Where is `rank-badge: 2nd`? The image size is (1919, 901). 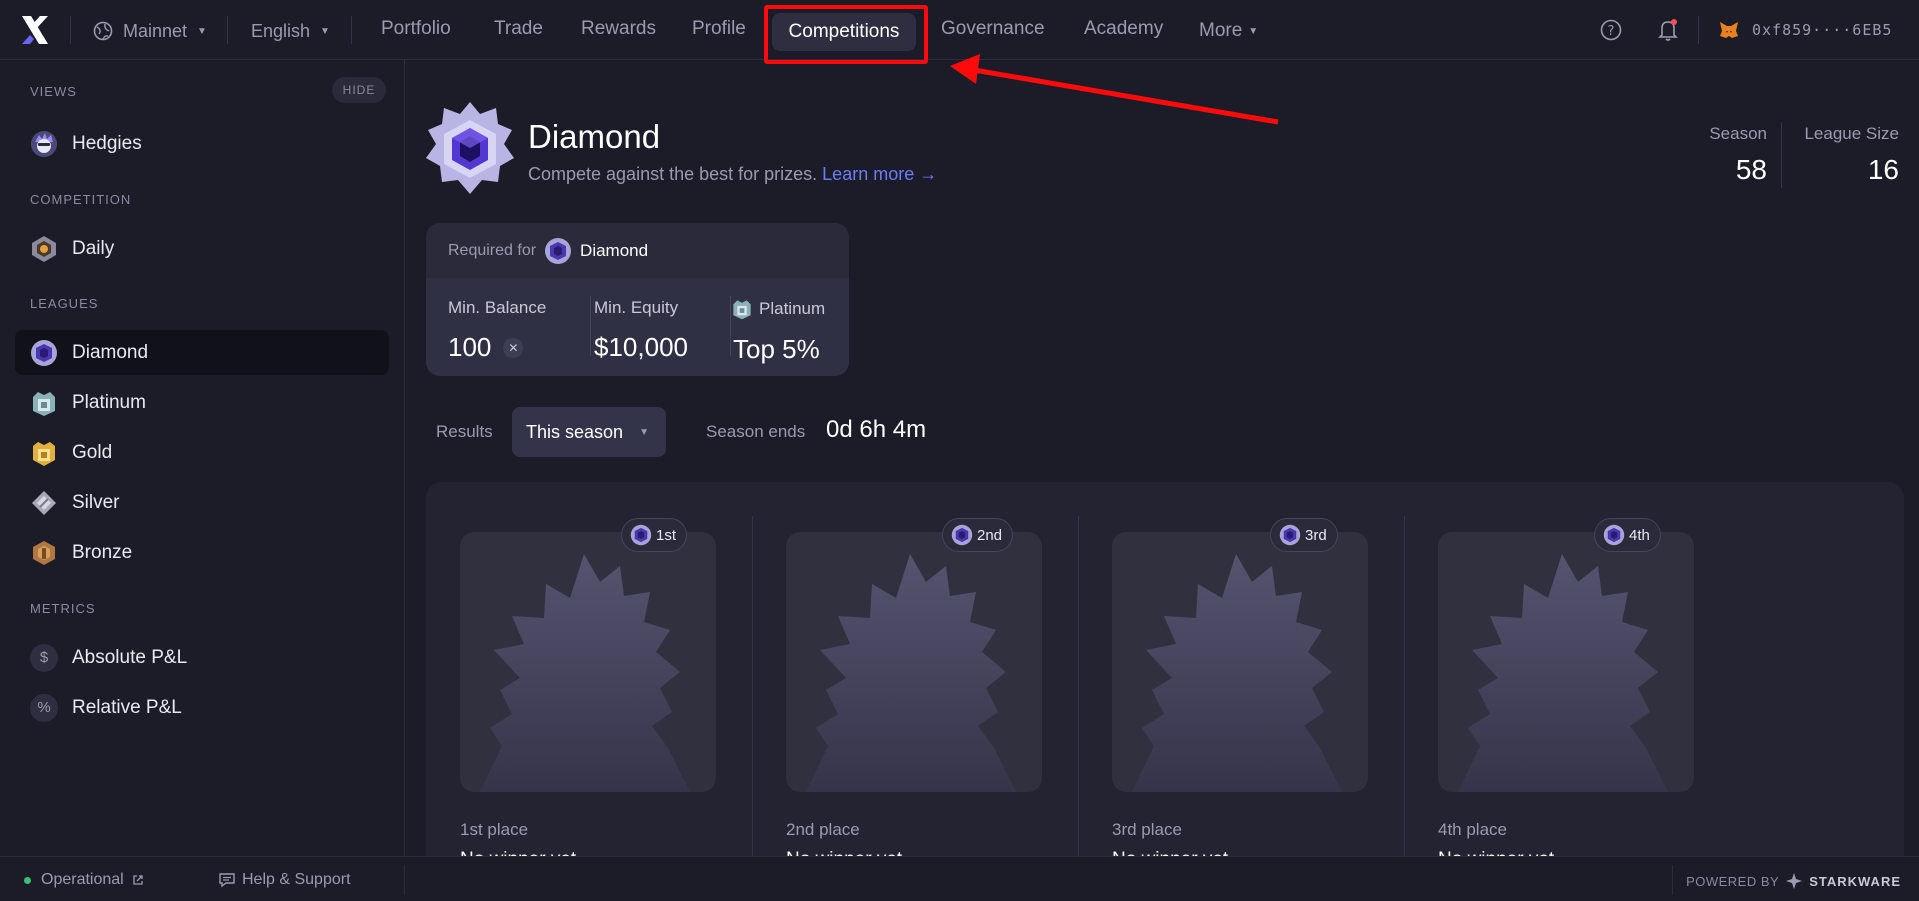
rank-badge: 2nd is located at coordinates (978, 535).